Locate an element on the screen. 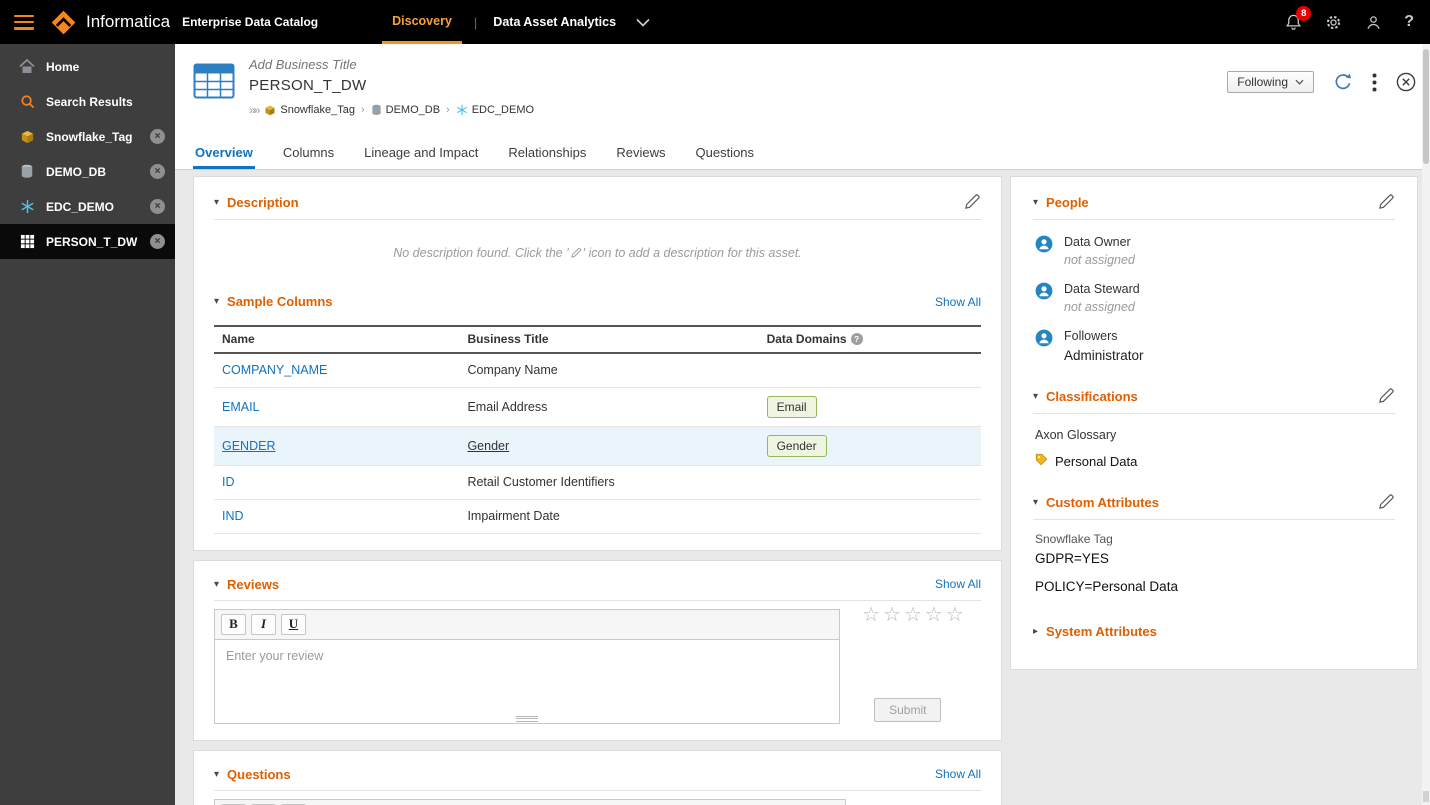  underline-button: U is located at coordinates (293, 624).